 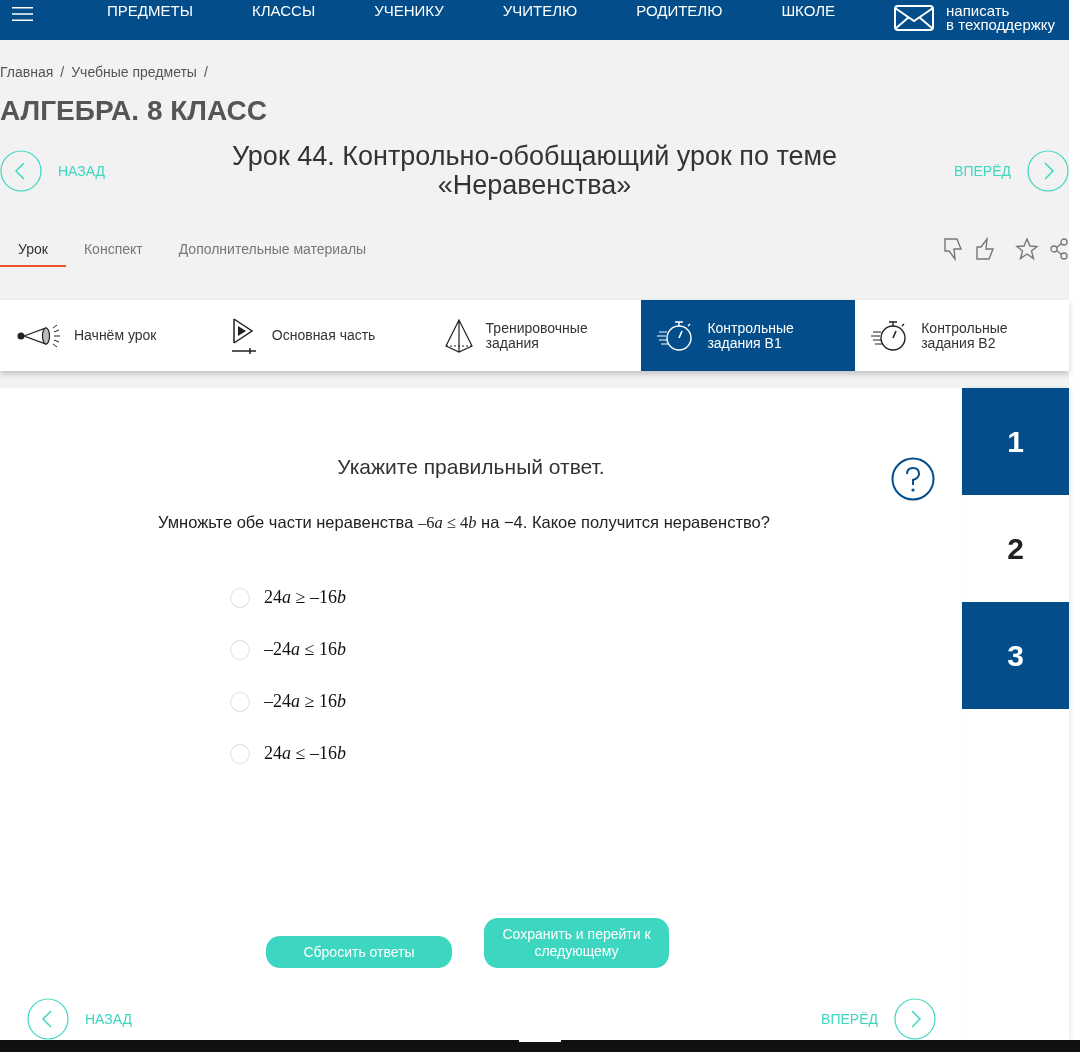 What do you see at coordinates (1015, 441) in the screenshot?
I see `question-number-tab: 1` at bounding box center [1015, 441].